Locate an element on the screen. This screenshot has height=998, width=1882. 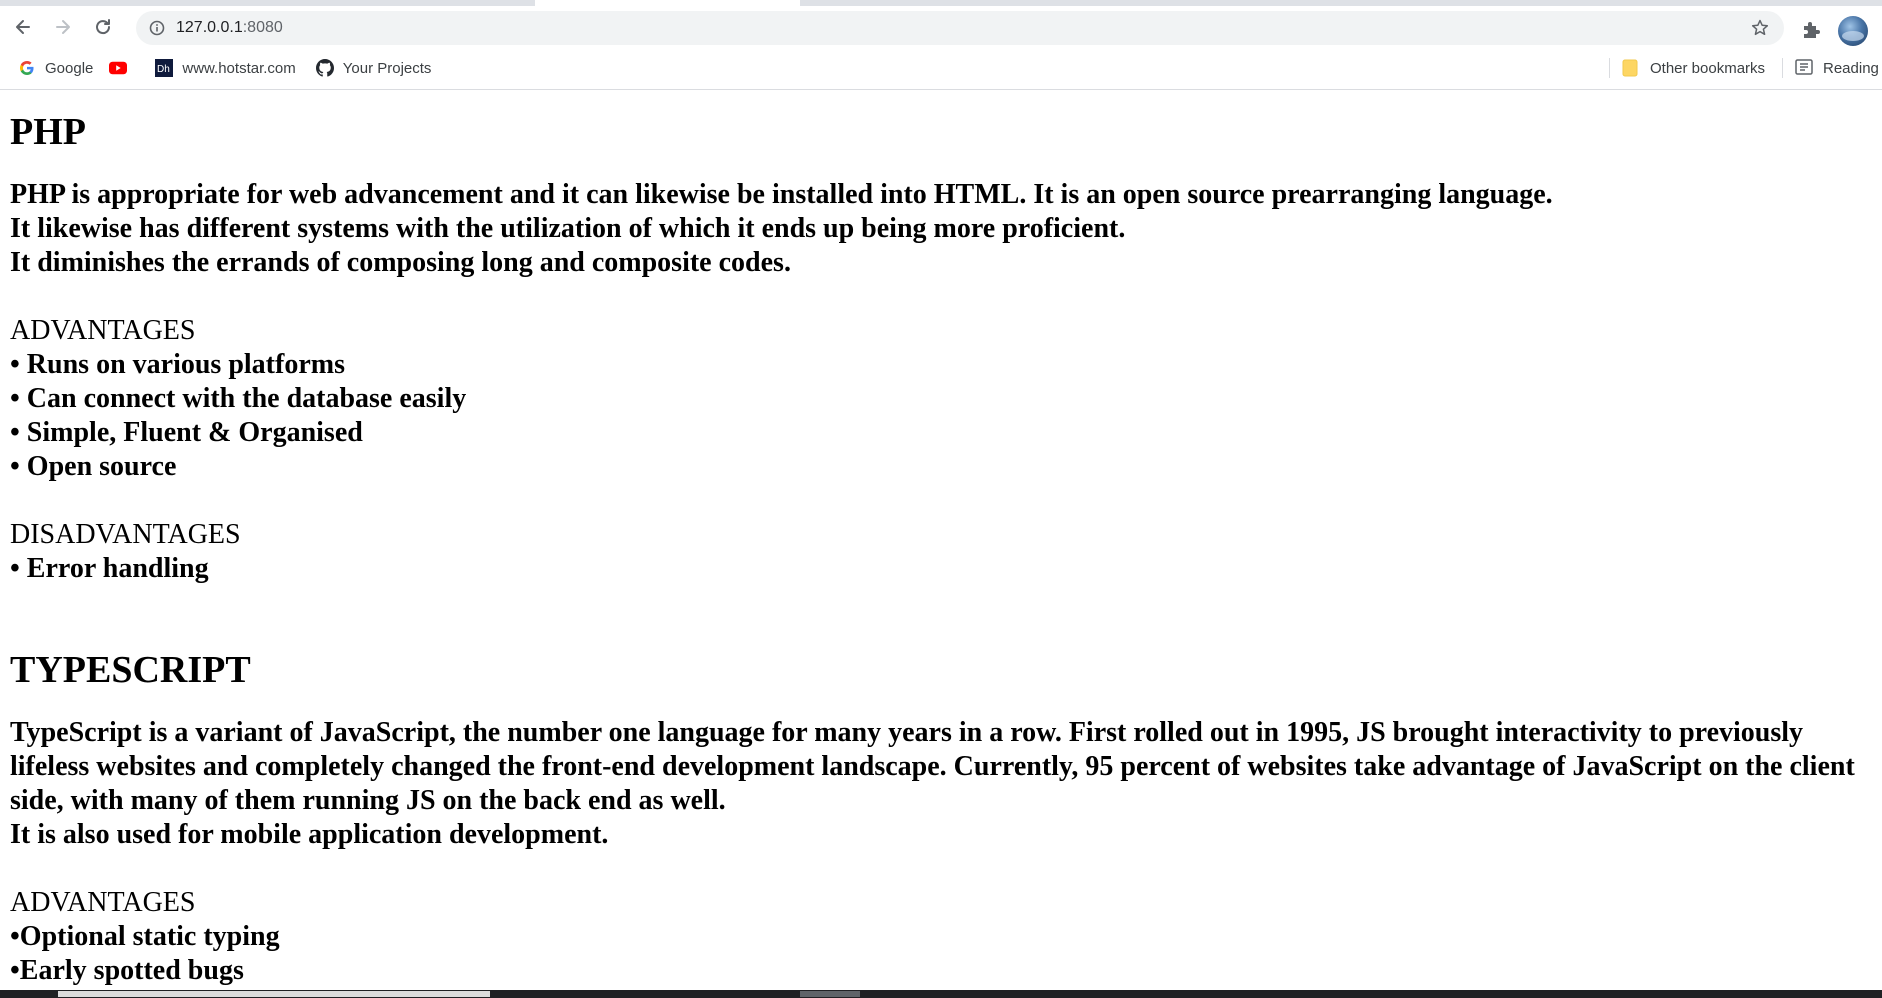
typescript-advantages-heading: ADVANTAGES is located at coordinates (103, 902).